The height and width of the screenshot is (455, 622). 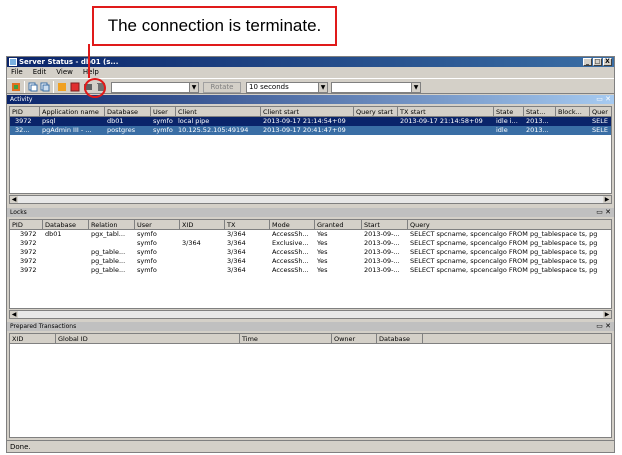 I want to click on title-bar: Server Status - db01 (s... _ □ X, so click(x=310, y=62).